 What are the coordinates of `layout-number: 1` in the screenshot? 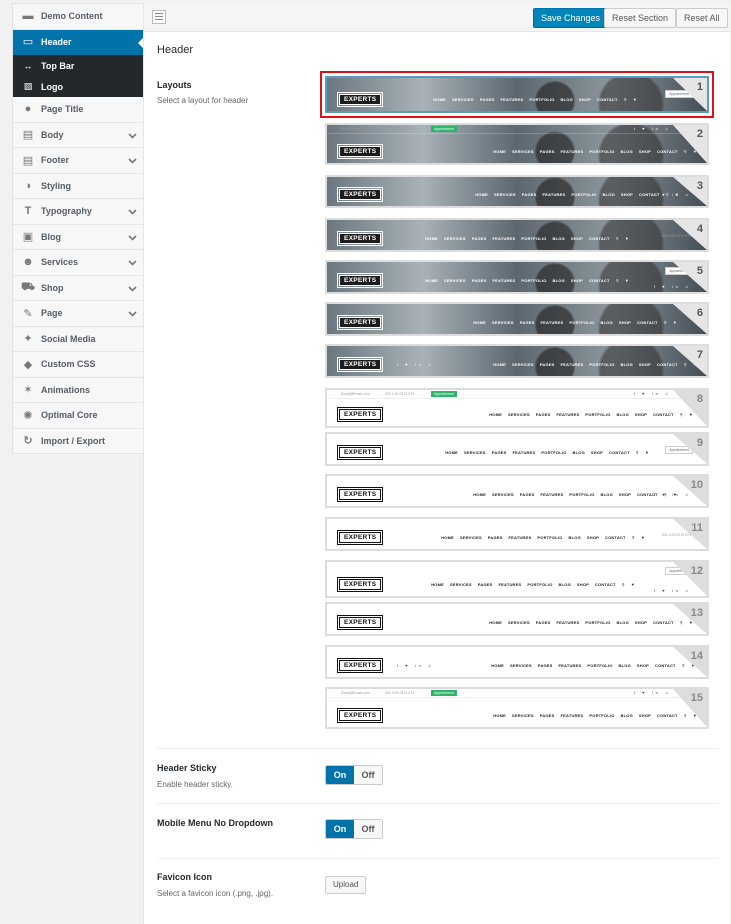 It's located at (699, 87).